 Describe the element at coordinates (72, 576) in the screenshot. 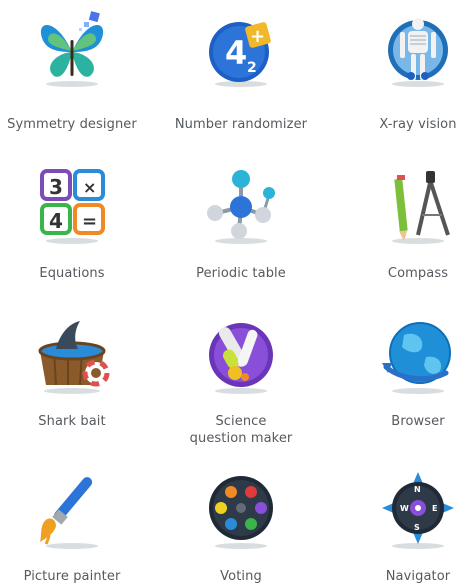

I see `app-label: Picture painter` at that location.